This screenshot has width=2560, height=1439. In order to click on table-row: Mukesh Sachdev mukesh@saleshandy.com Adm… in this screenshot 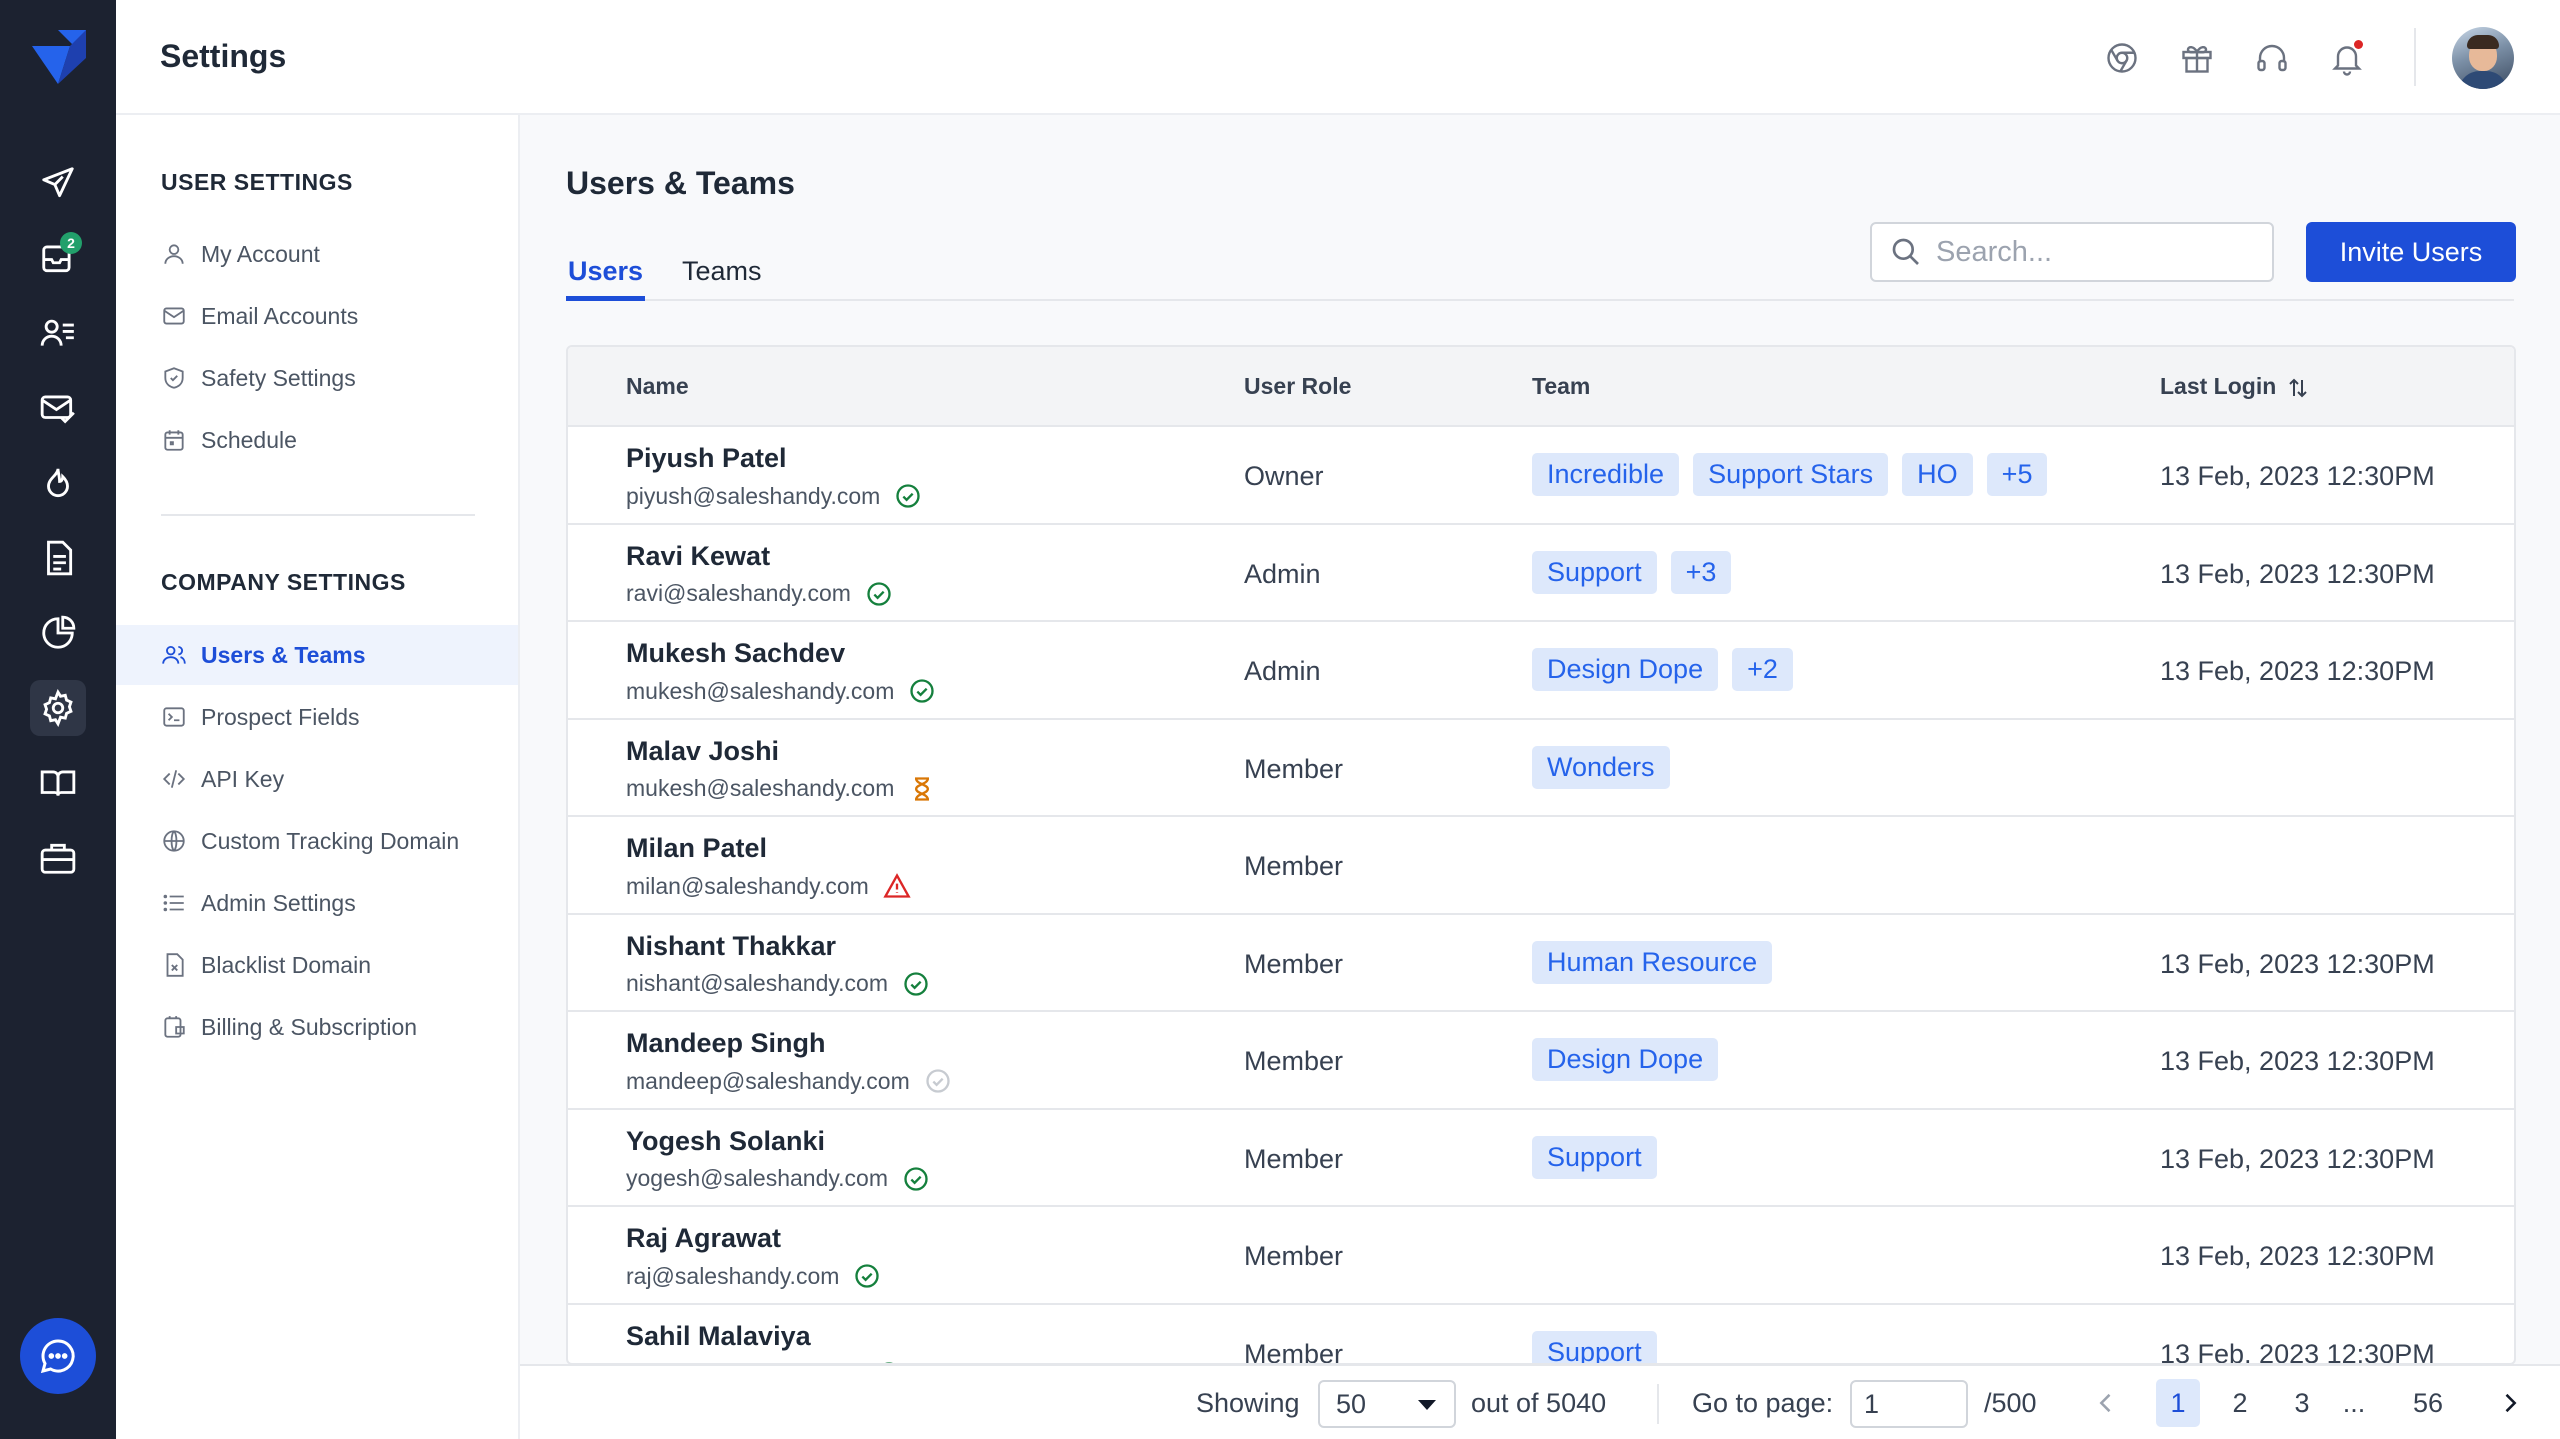, I will do `click(1541, 671)`.